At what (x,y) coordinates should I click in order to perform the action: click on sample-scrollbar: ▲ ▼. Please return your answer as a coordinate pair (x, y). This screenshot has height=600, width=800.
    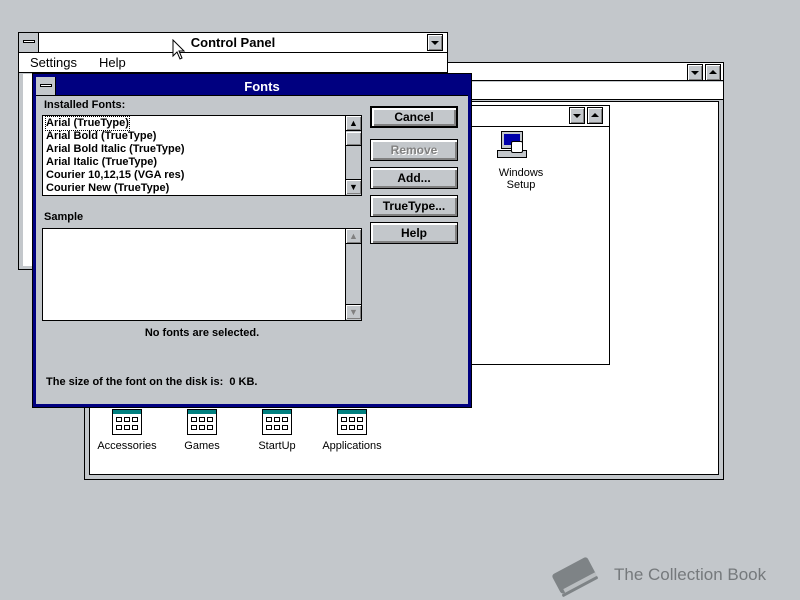
    Looking at the image, I should click on (353, 274).